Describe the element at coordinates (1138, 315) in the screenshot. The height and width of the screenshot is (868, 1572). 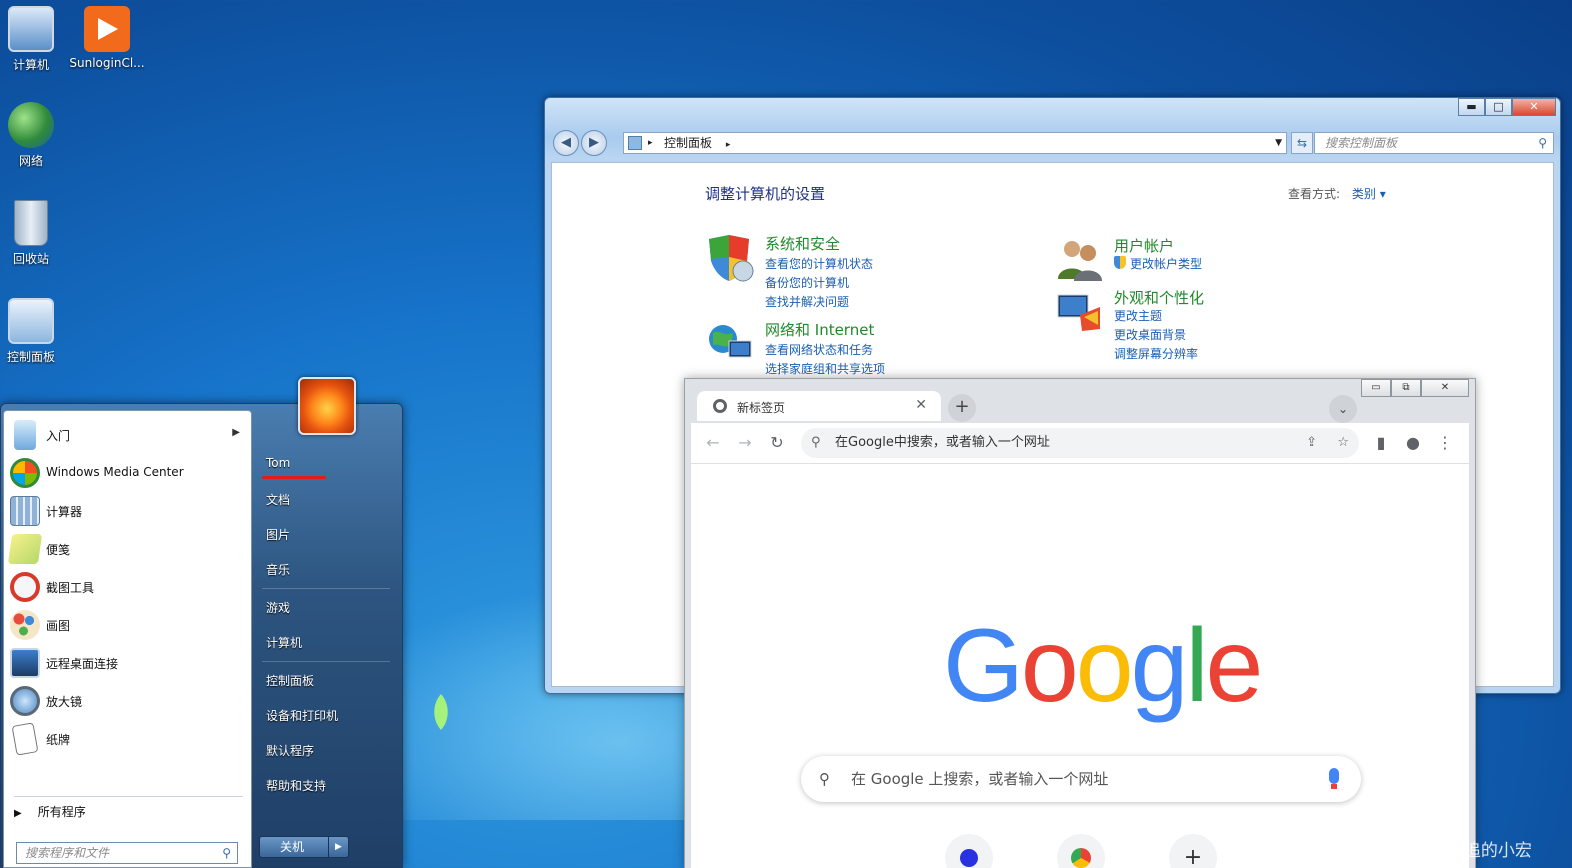
I see `link-change-theme: 更改主题` at that location.